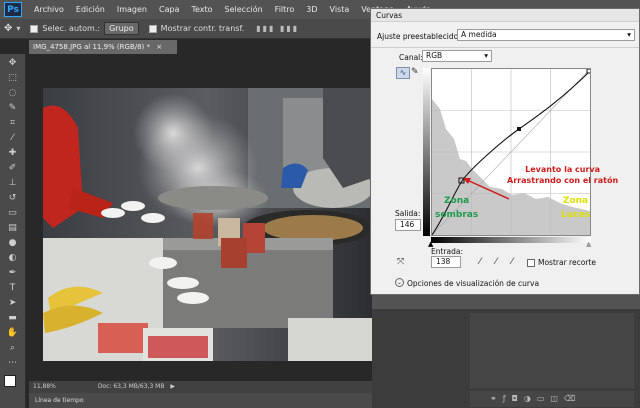  What do you see at coordinates (200, 387) in the screenshot?
I see `status-bar: 11,88% Doc: 63,3 MB/63,3 MB ▶` at bounding box center [200, 387].